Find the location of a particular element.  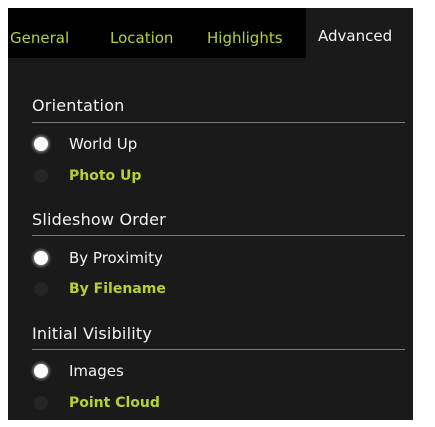

radio-option-by-filename: By Filename is located at coordinates (134, 290).